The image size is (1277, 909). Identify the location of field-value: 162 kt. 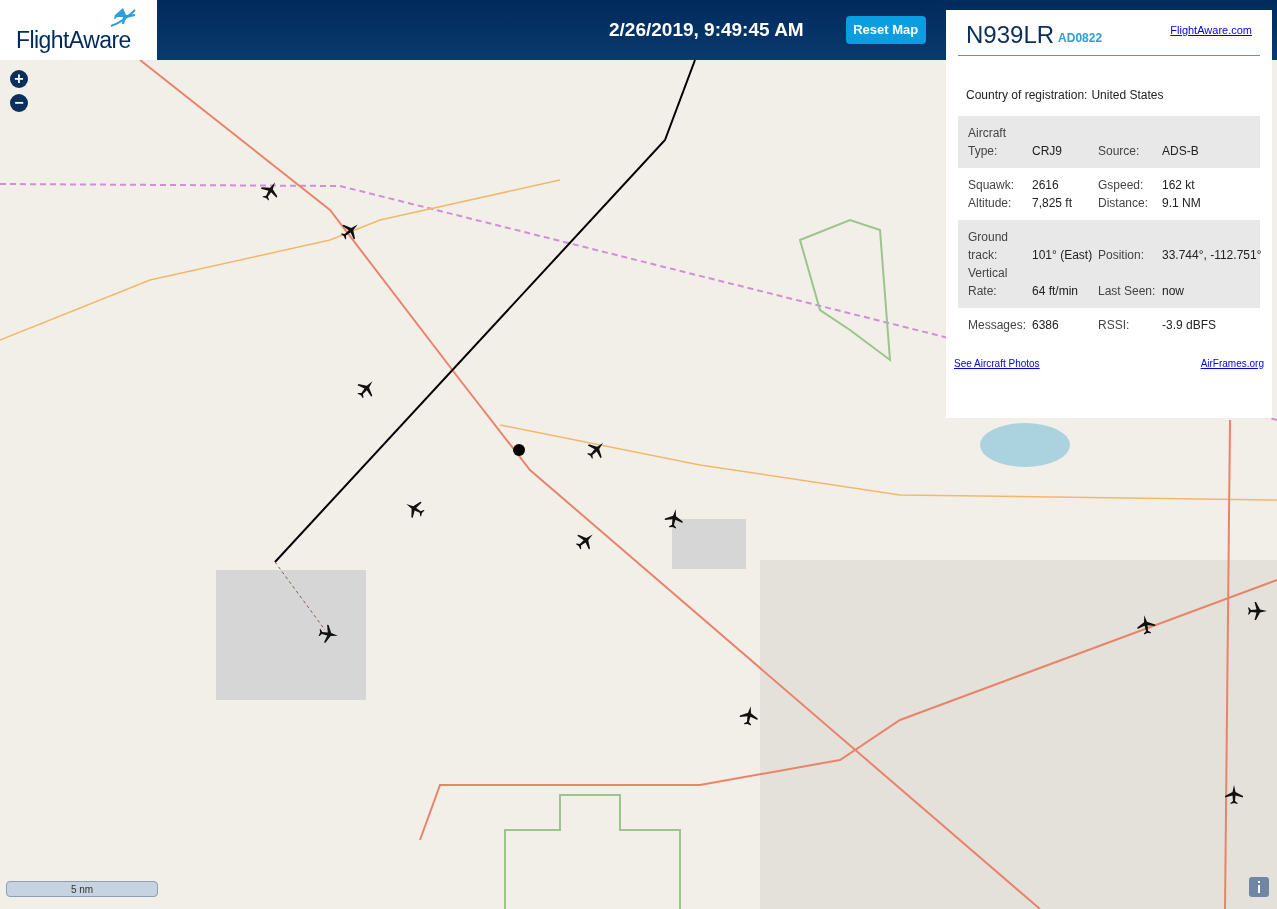
(1179, 185).